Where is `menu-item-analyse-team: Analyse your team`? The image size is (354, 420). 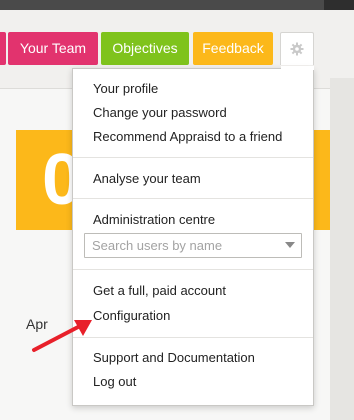 menu-item-analyse-team: Analyse your team is located at coordinates (147, 179).